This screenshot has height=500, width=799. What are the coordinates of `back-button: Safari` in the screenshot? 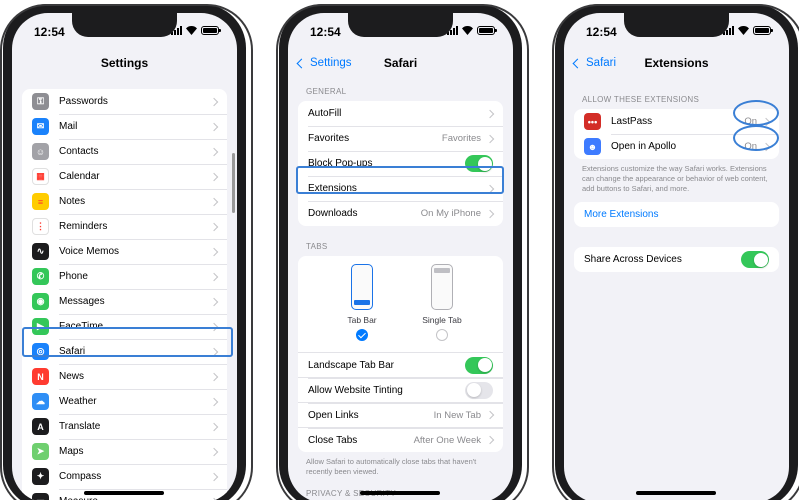 It's located at (594, 63).